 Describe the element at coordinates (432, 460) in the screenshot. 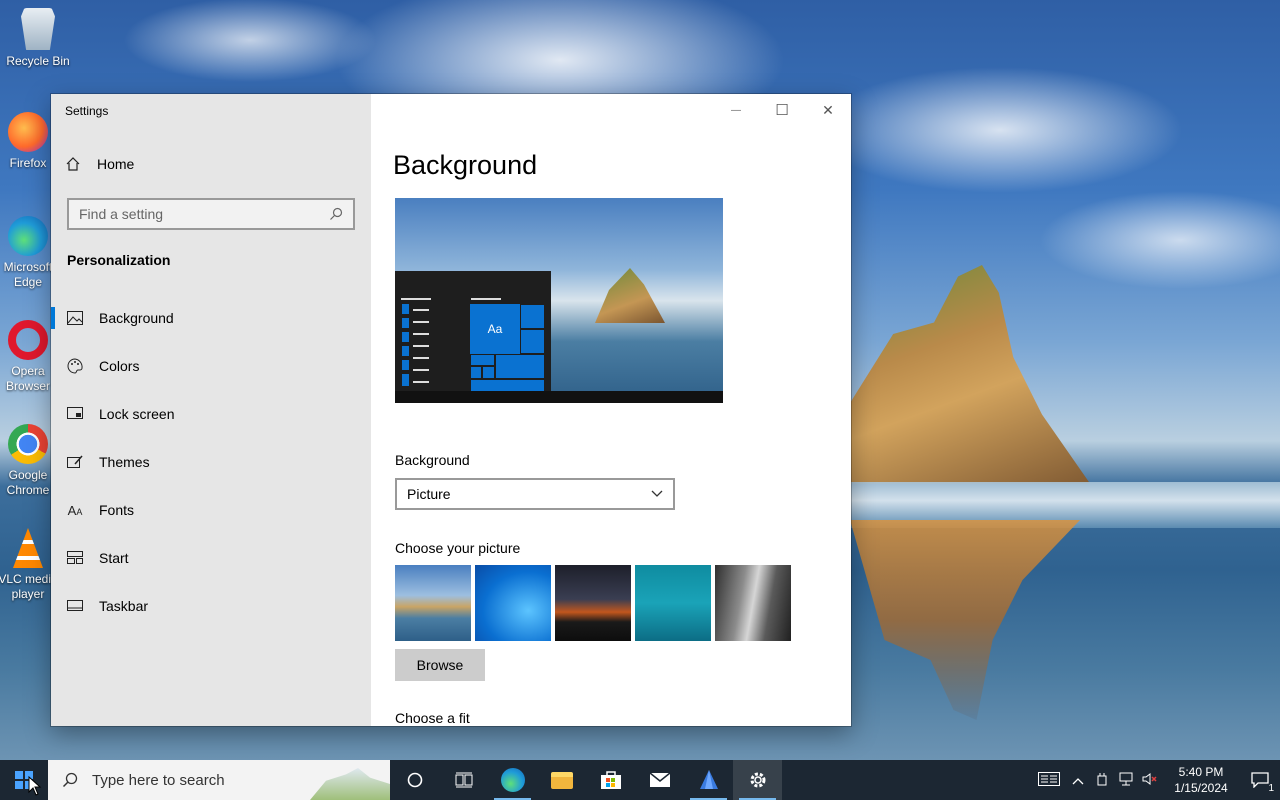

I see `background-label: Background` at that location.